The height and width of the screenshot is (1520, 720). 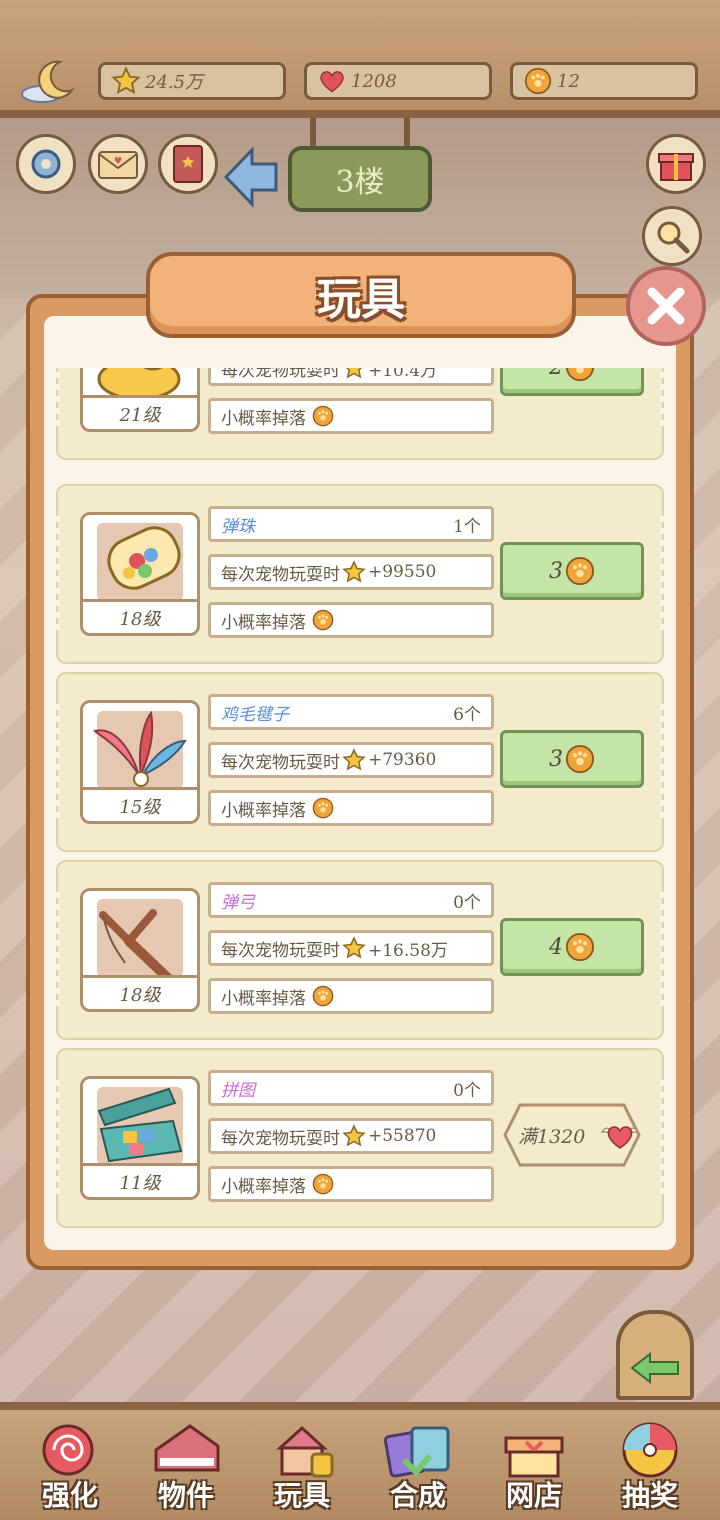 I want to click on toy-name: 拼图, so click(x=238, y=1090).